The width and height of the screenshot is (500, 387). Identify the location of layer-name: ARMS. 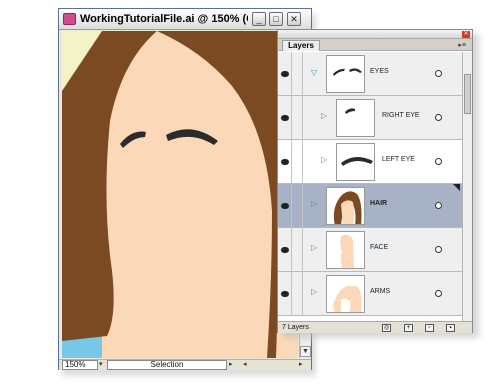
(380, 291).